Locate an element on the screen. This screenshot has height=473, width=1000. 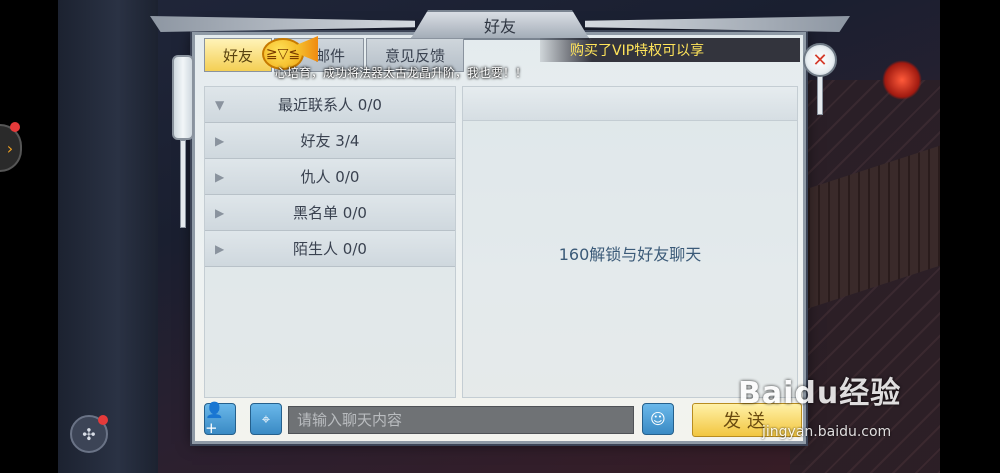
dialog-title: 好友 is located at coordinates (500, 25).